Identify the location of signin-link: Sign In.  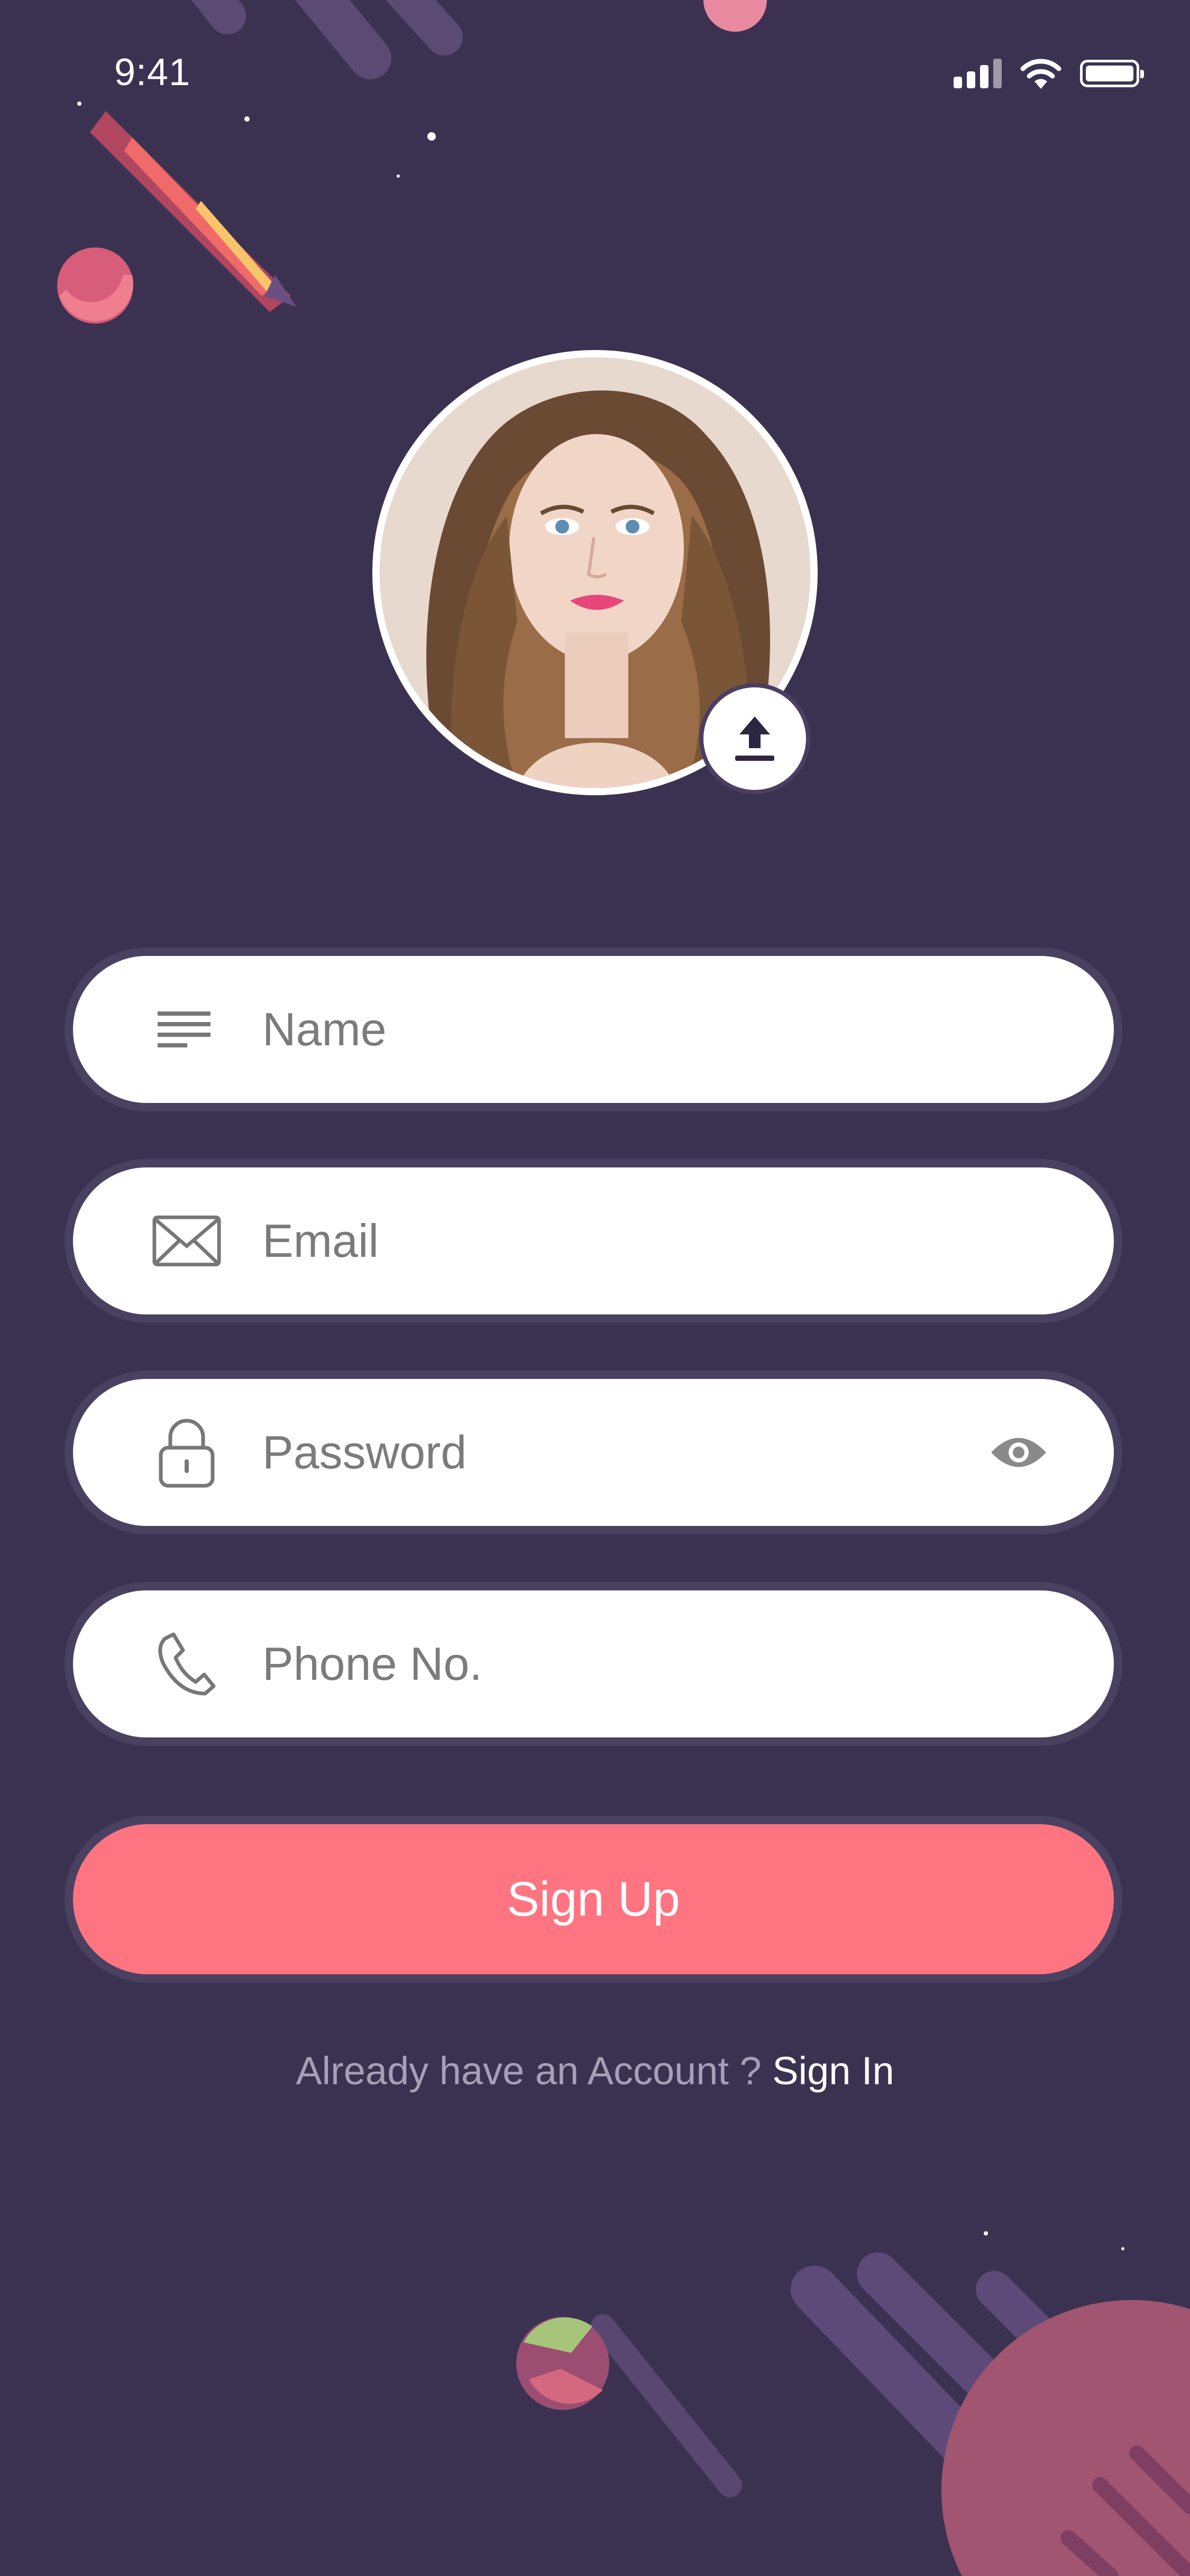
(833, 2071).